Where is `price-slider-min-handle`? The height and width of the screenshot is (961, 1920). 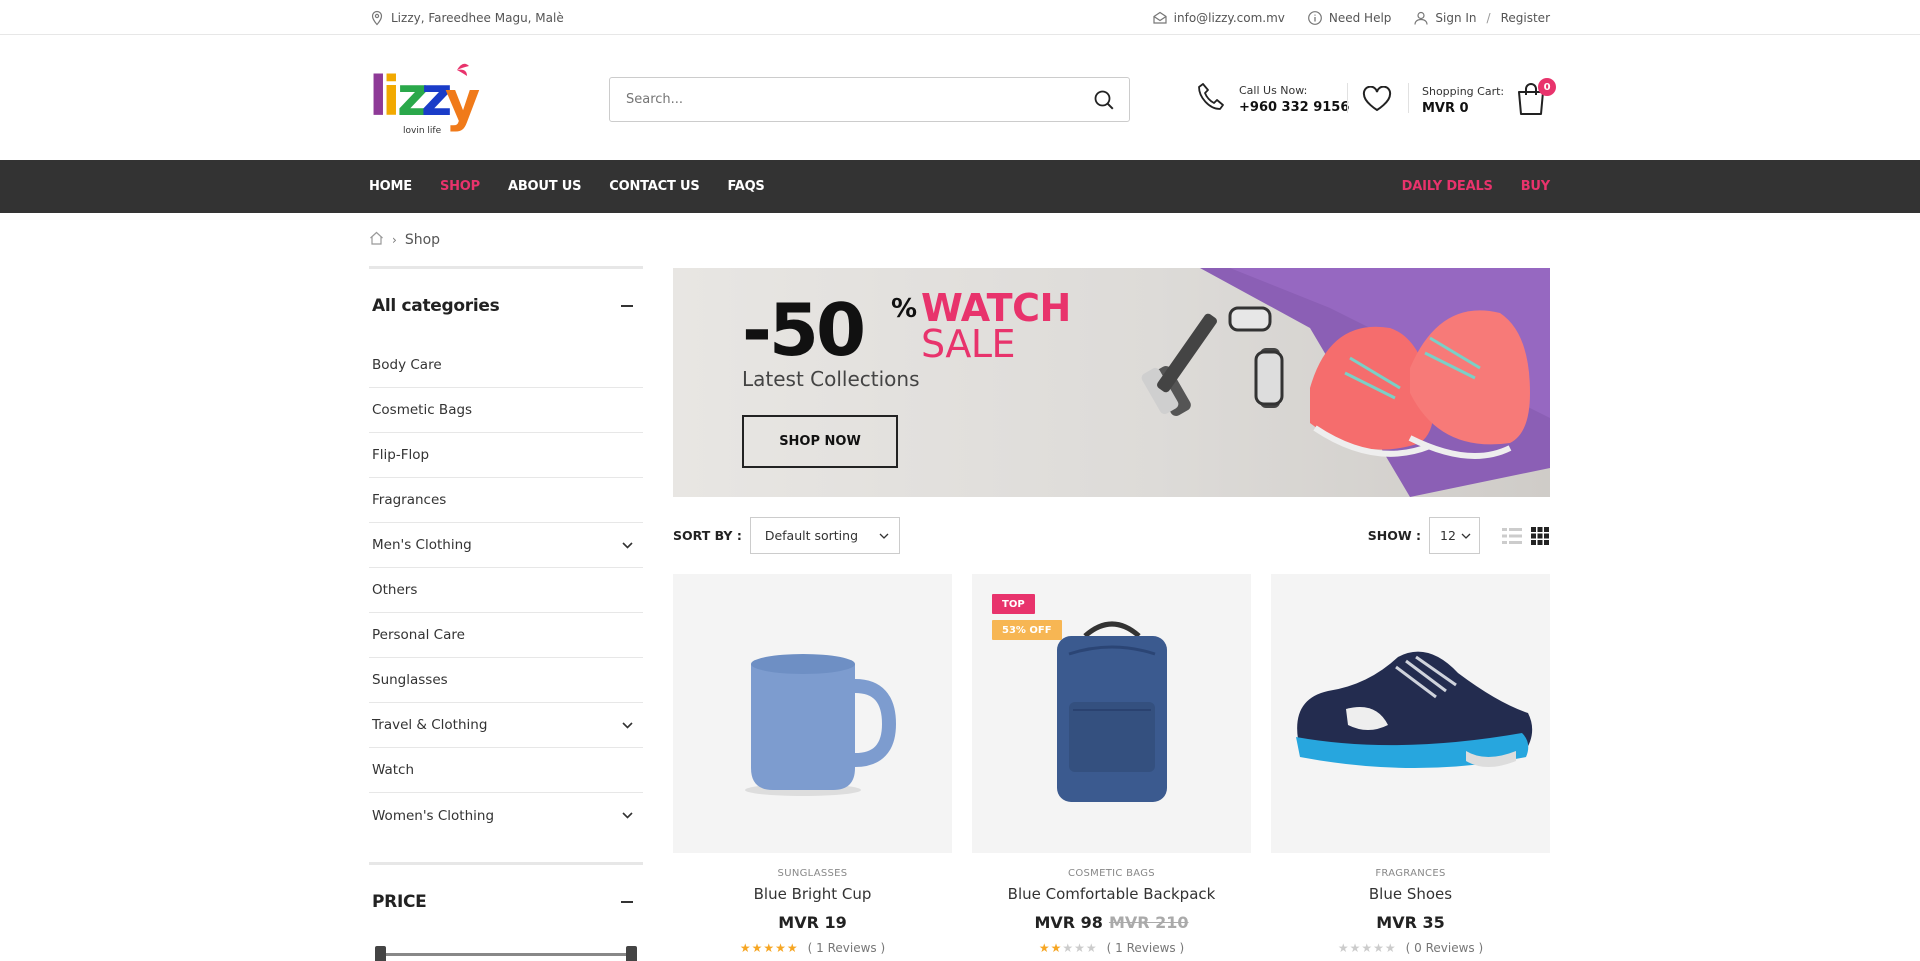 price-slider-min-handle is located at coordinates (380, 953).